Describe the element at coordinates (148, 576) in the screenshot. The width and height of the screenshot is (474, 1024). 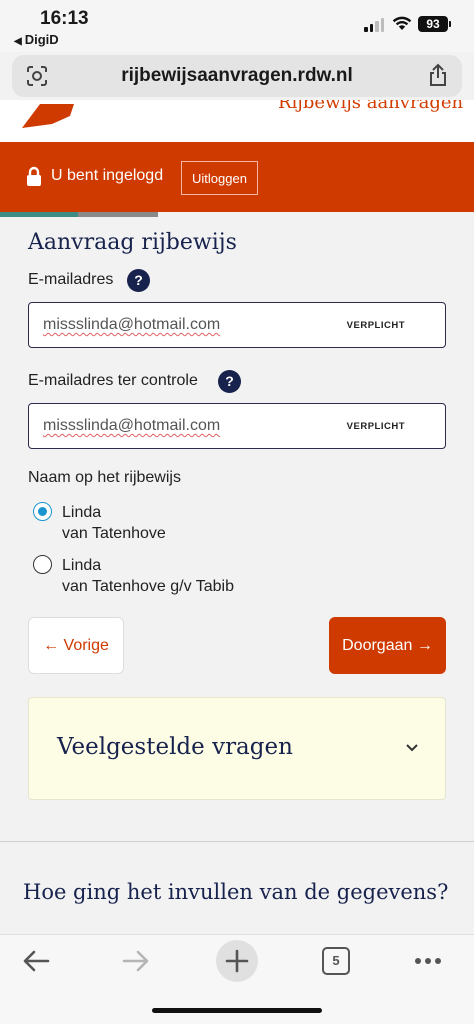
I see `name-option-2: Linda van Tatenhove g/v Tabib` at that location.